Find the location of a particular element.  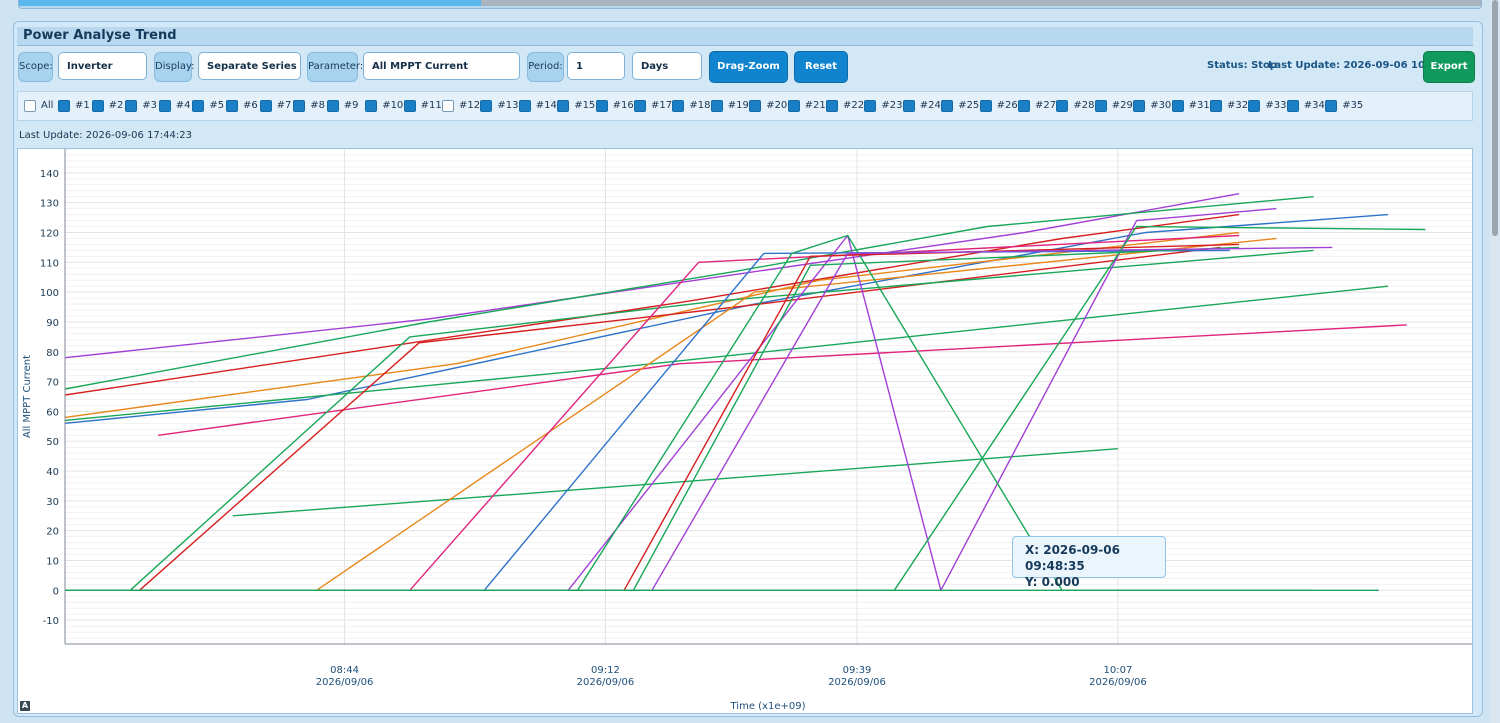

checkbox-label: #29 is located at coordinates (1122, 105).